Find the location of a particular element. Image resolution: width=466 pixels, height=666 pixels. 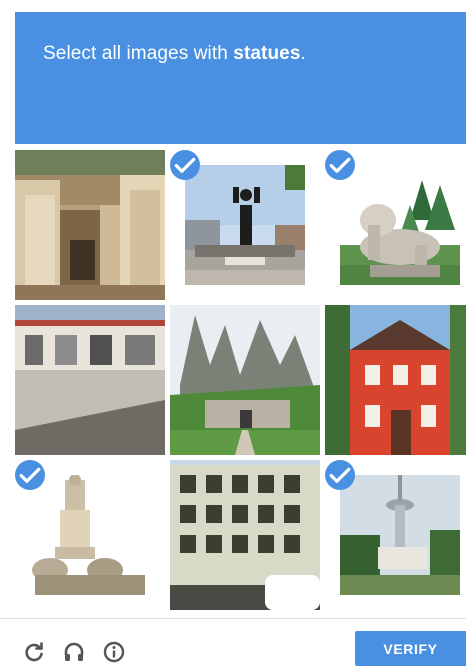

audio-icon is located at coordinates (74, 652).